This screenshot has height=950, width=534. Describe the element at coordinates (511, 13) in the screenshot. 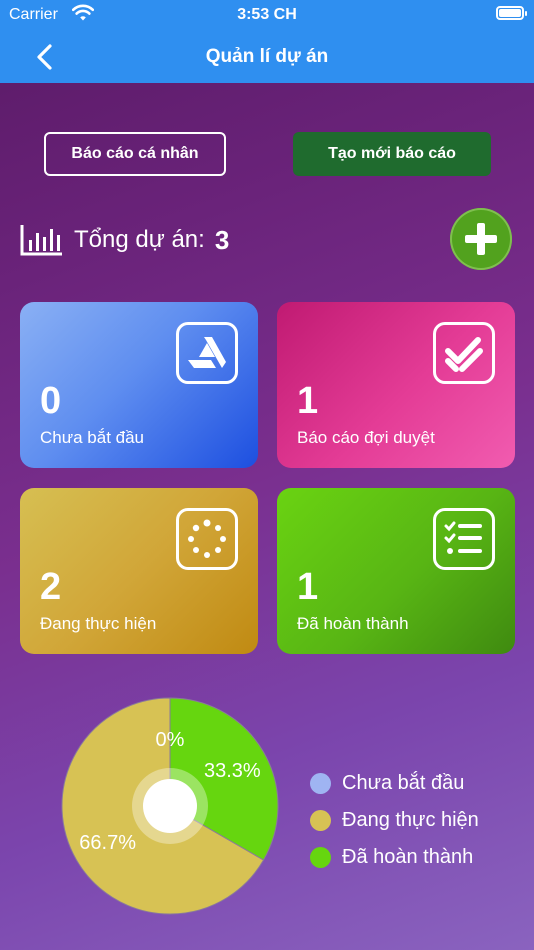

I see `battery-icon` at that location.